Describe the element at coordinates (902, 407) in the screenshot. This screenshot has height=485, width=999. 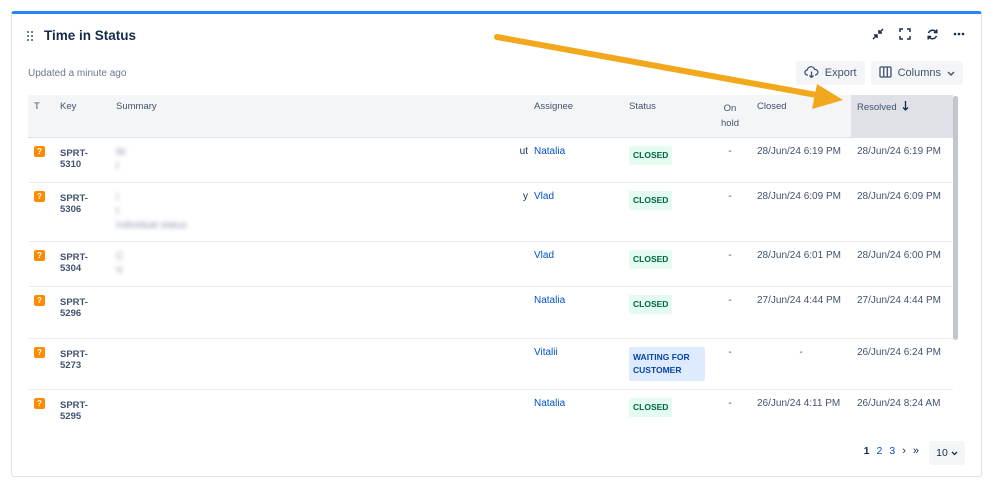
I see `resolved-date: 26/Jun/24 8:24 AM` at that location.